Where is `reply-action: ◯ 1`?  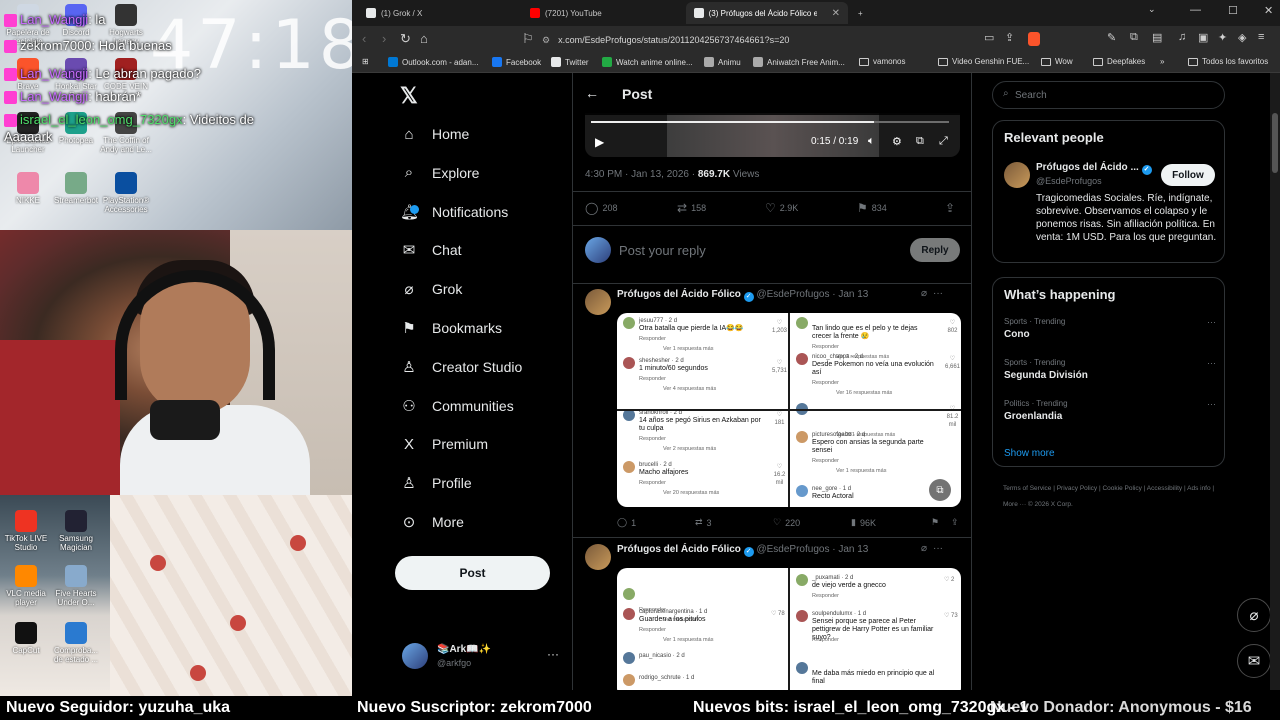 reply-action: ◯ 1 is located at coordinates (626, 522).